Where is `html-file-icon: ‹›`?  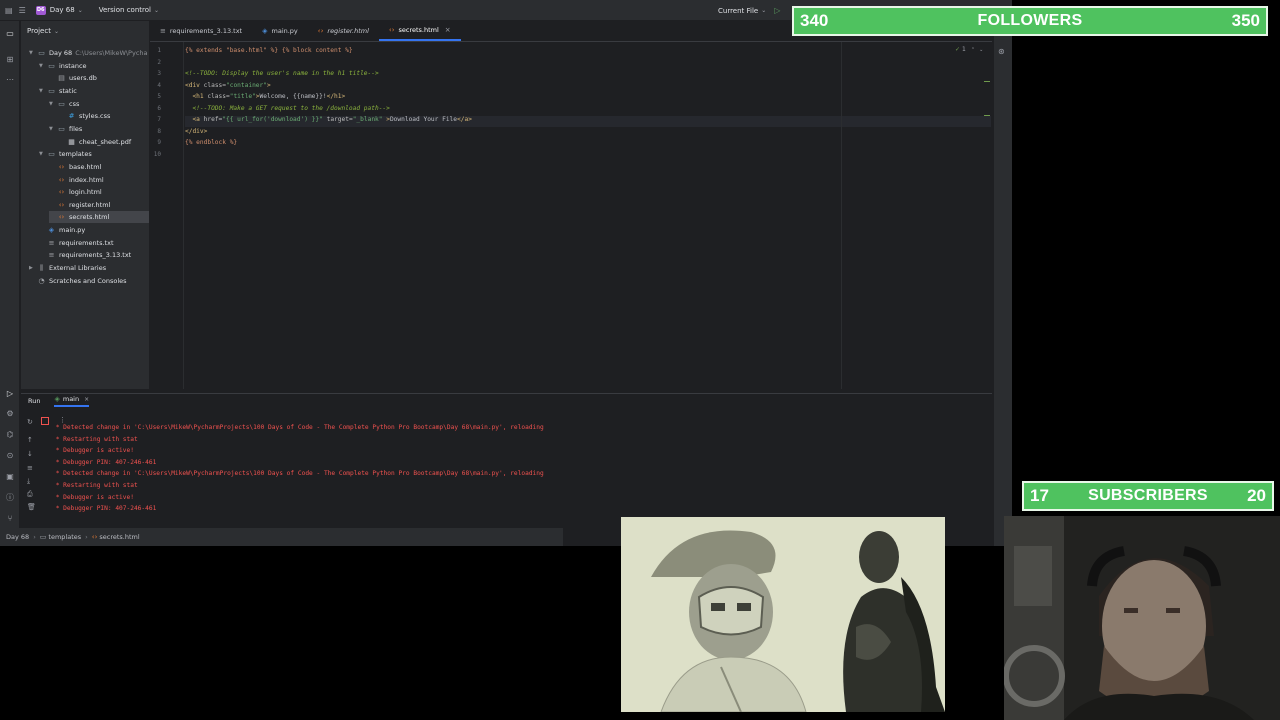 html-file-icon: ‹› is located at coordinates (391, 29).